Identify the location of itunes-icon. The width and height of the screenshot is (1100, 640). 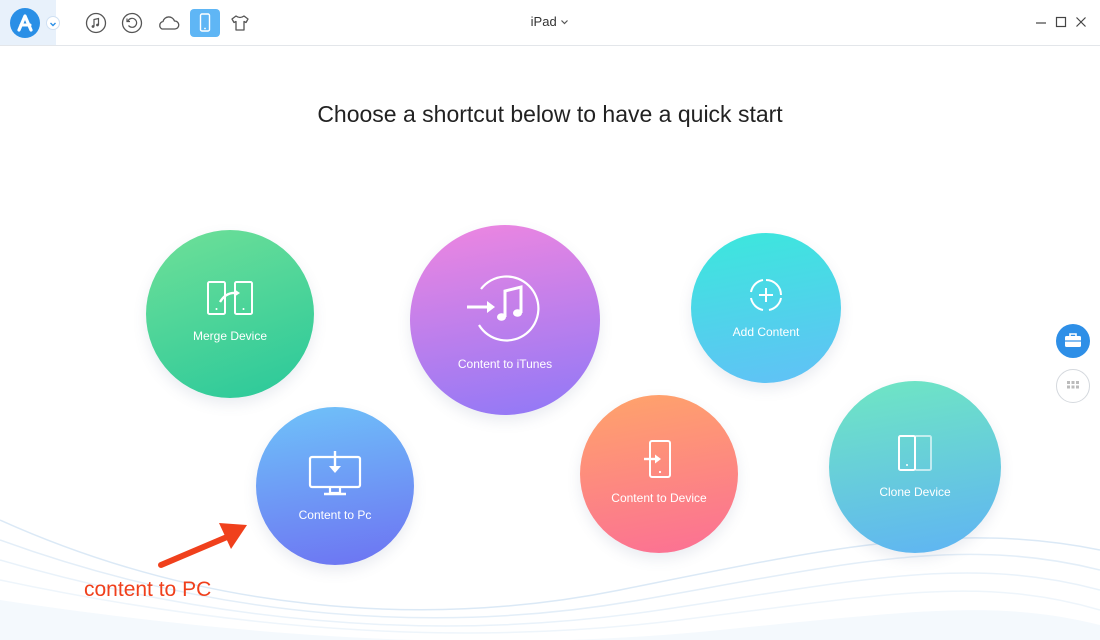
(503, 308).